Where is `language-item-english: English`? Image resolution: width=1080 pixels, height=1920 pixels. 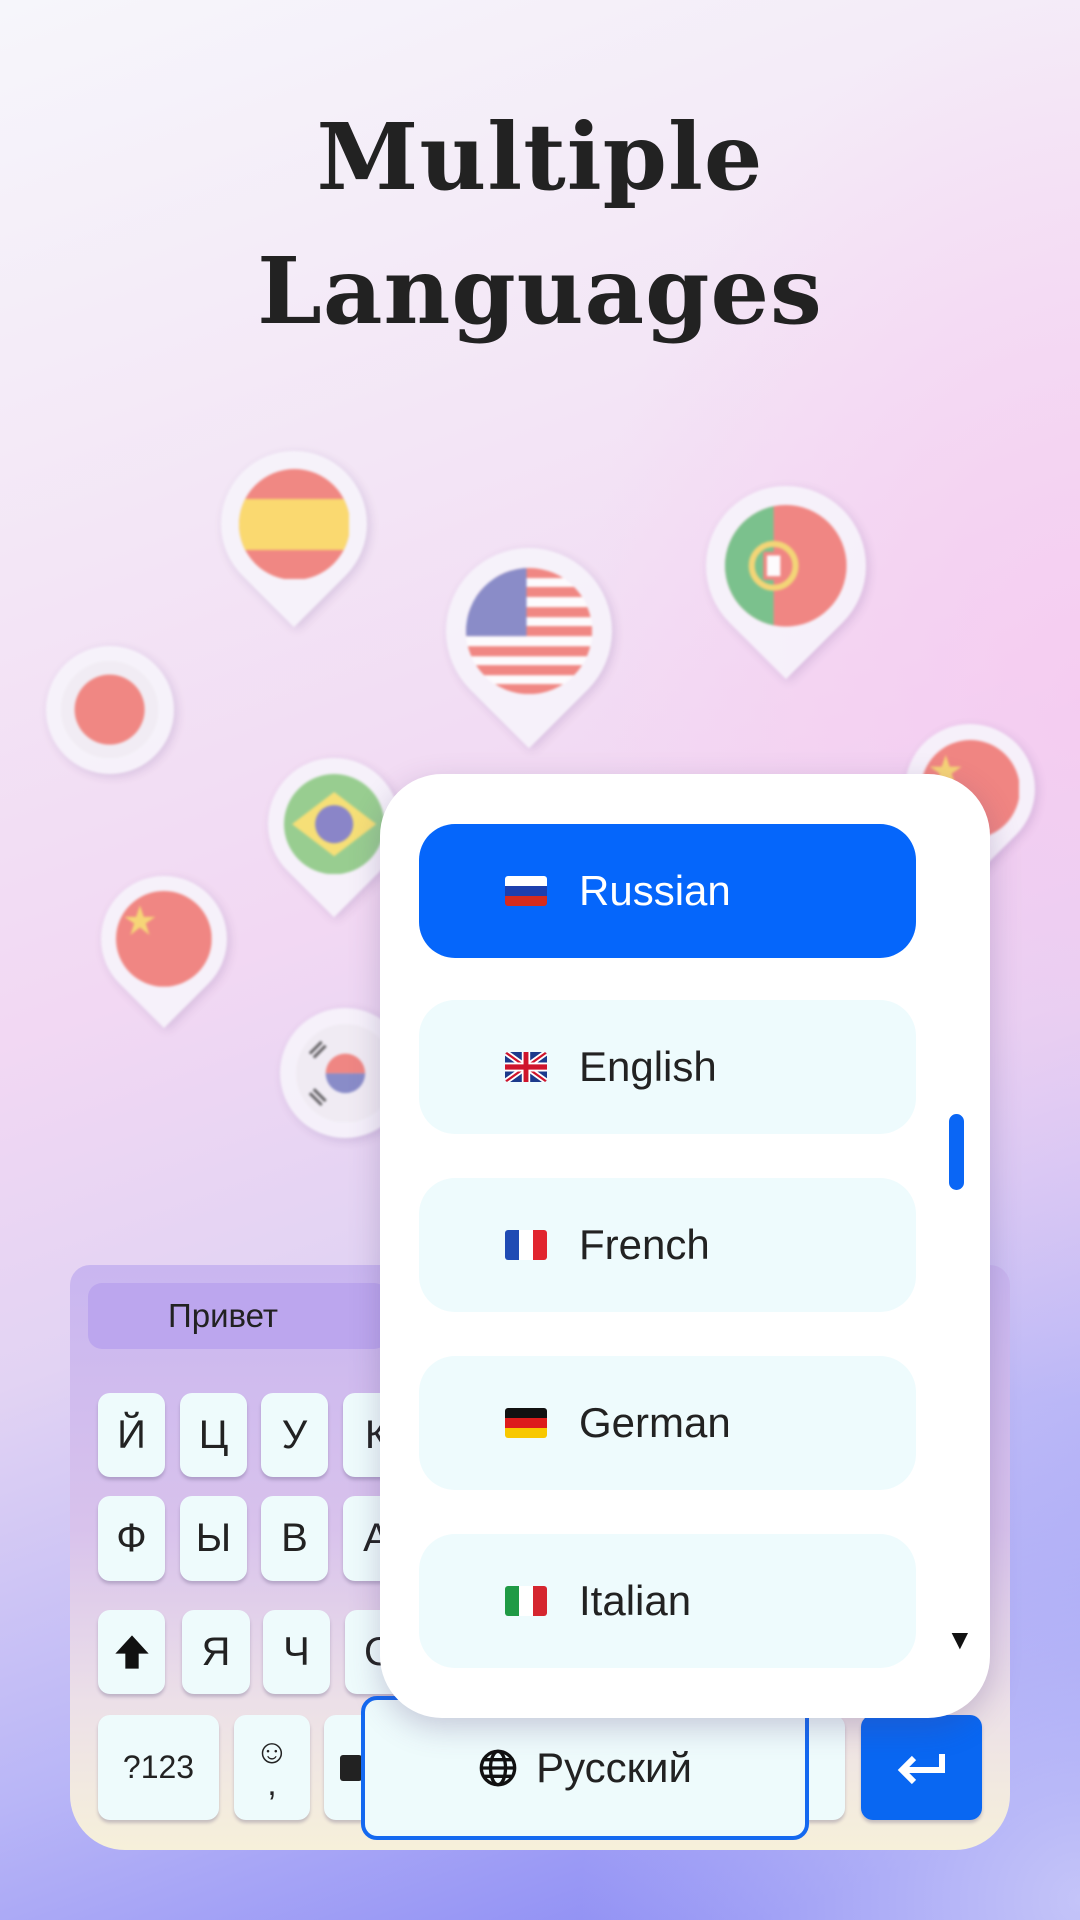 language-item-english: English is located at coordinates (667, 1067).